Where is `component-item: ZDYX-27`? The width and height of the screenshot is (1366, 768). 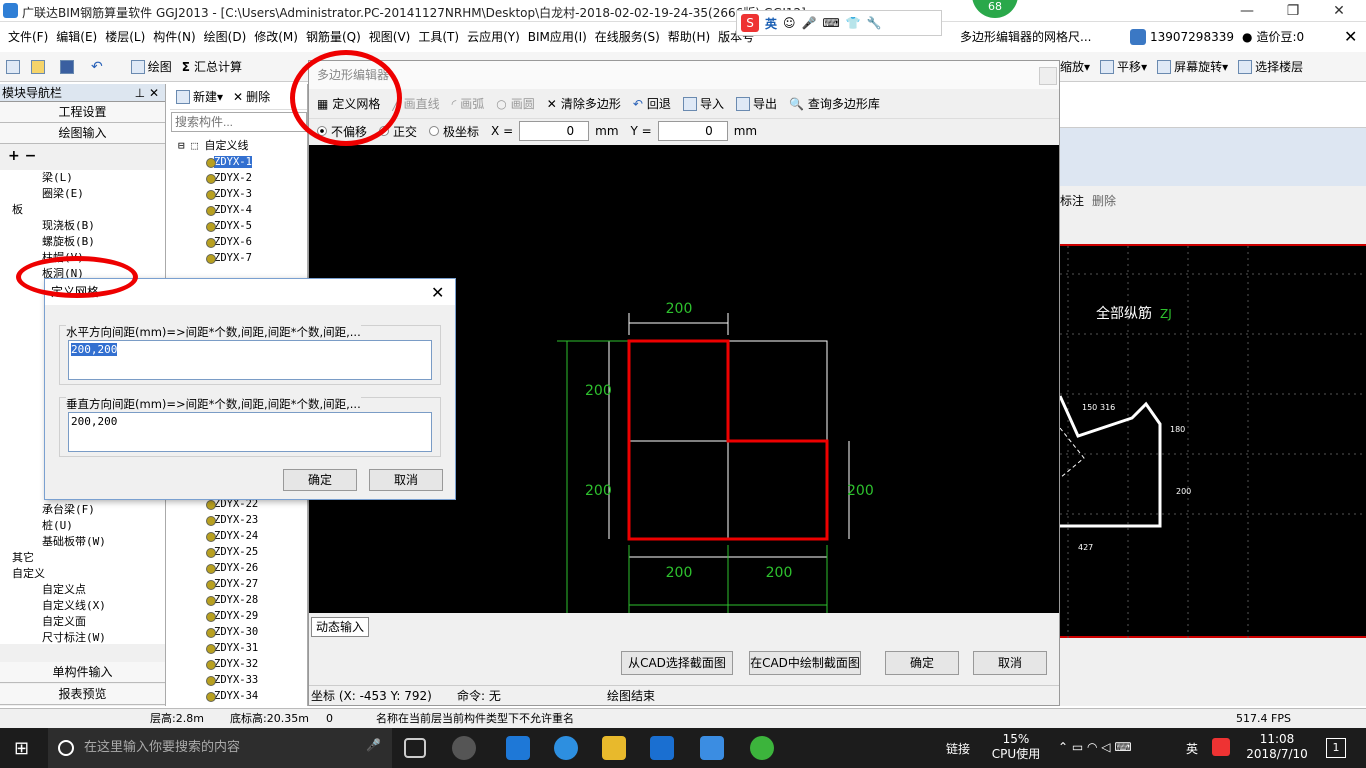
component-item: ZDYX-27 is located at coordinates (238, 584).